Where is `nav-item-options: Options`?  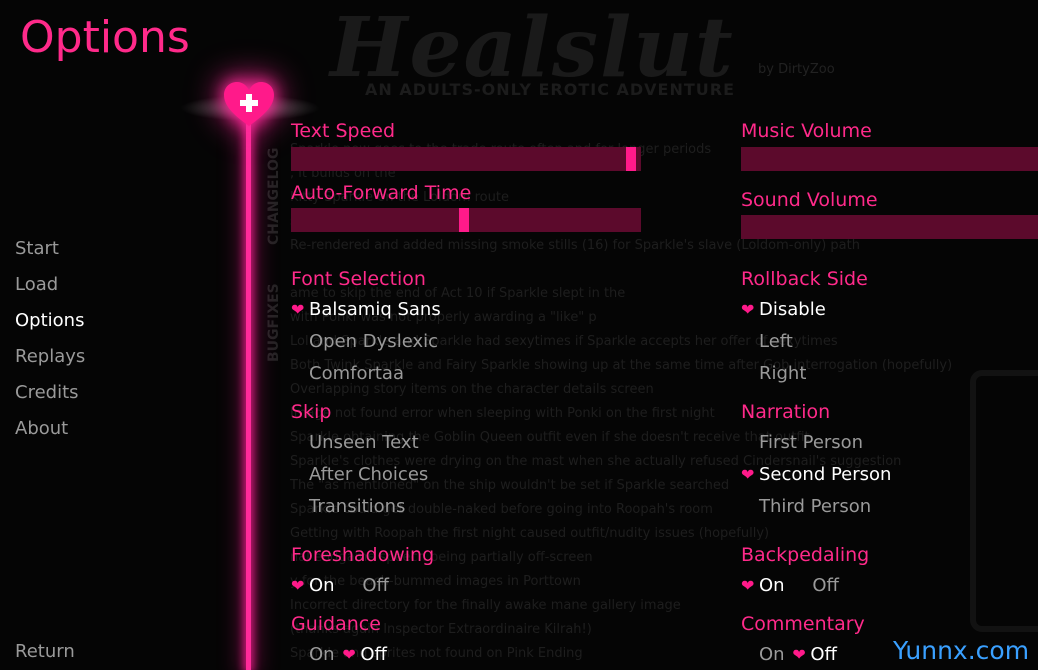 nav-item-options: Options is located at coordinates (50, 325).